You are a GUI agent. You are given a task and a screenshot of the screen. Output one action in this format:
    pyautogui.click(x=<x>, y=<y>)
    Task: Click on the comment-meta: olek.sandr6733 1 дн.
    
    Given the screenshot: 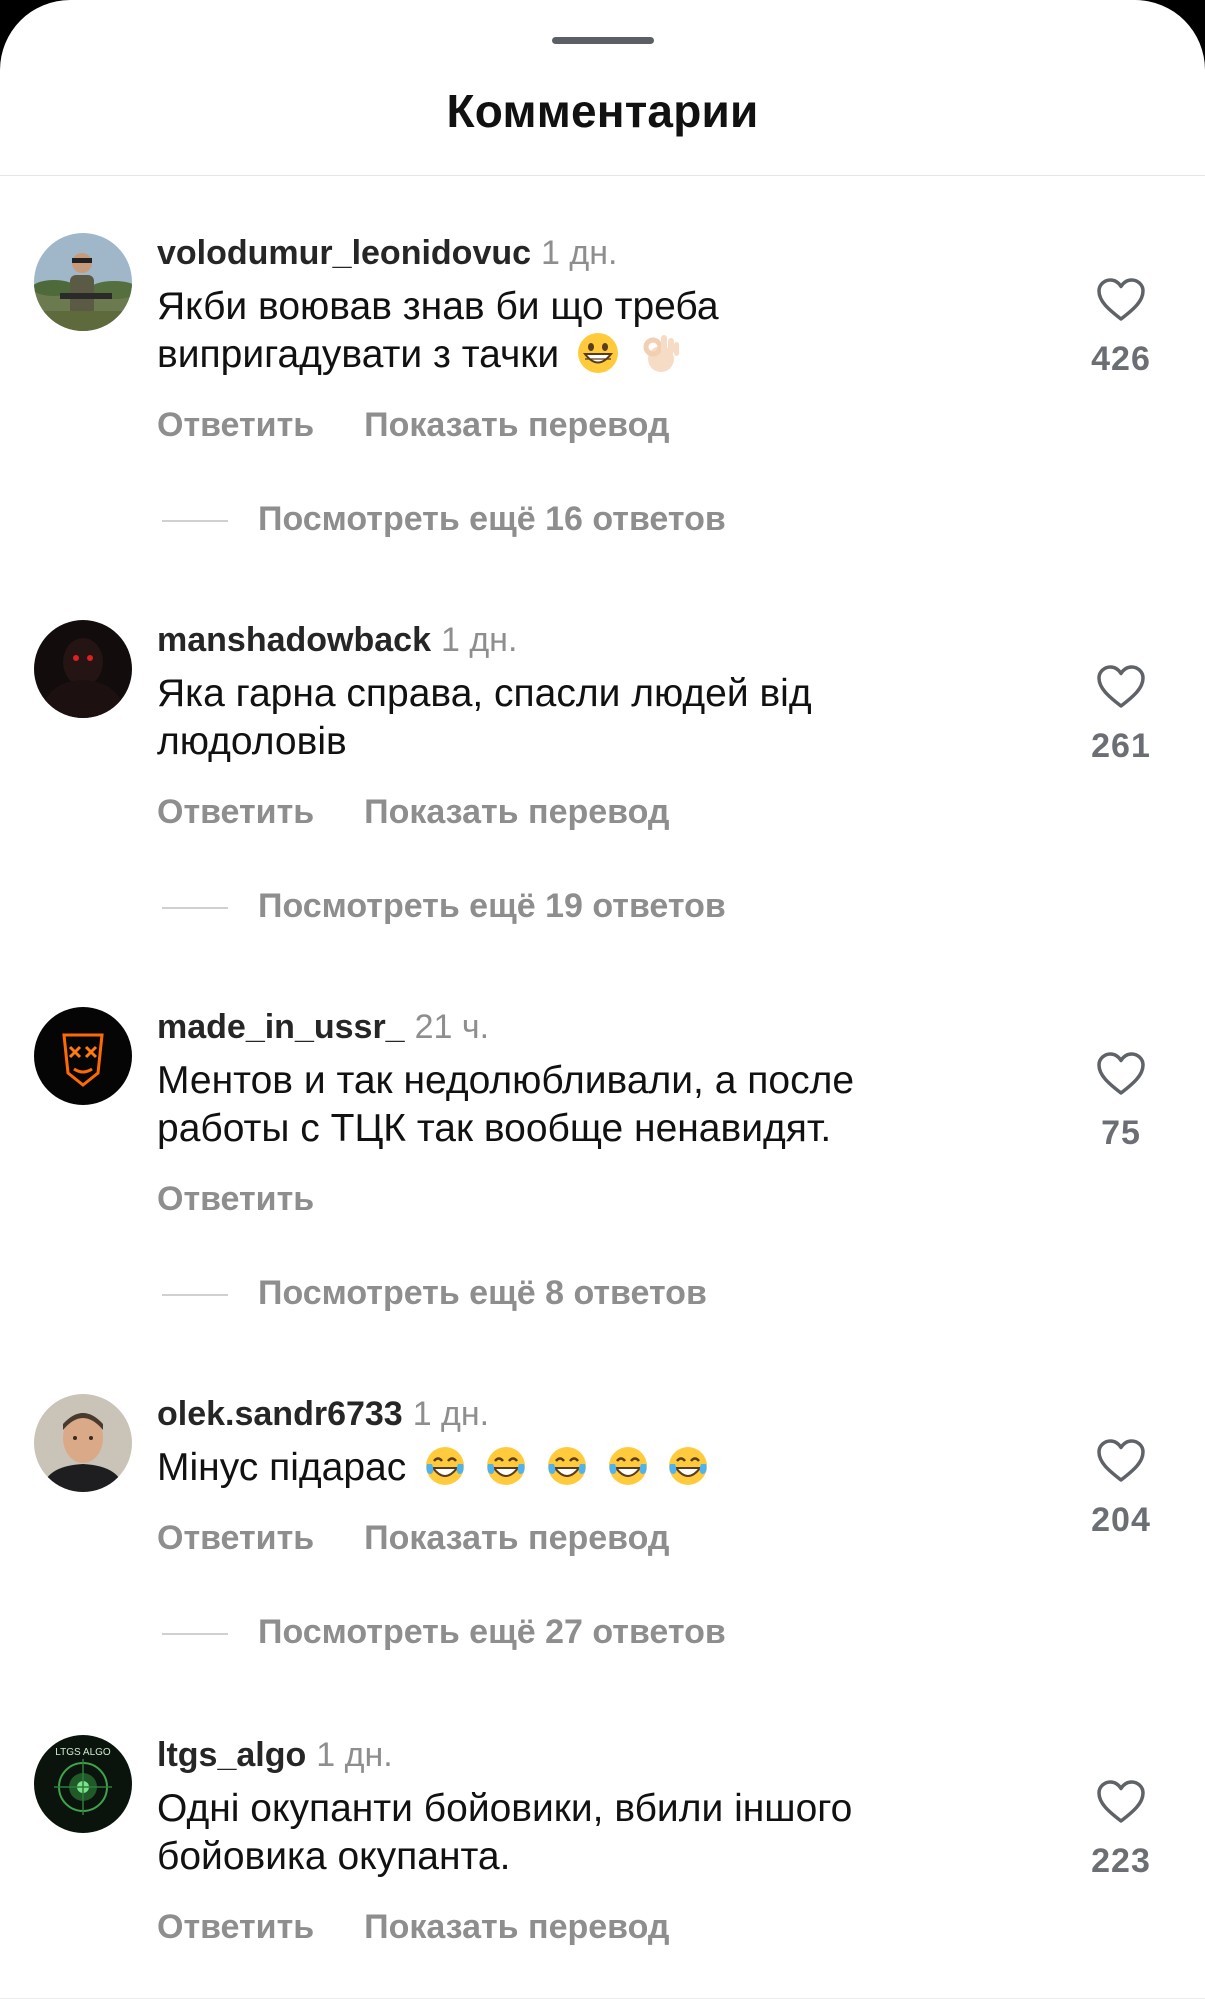 What is the action you would take?
    pyautogui.click(x=323, y=1414)
    